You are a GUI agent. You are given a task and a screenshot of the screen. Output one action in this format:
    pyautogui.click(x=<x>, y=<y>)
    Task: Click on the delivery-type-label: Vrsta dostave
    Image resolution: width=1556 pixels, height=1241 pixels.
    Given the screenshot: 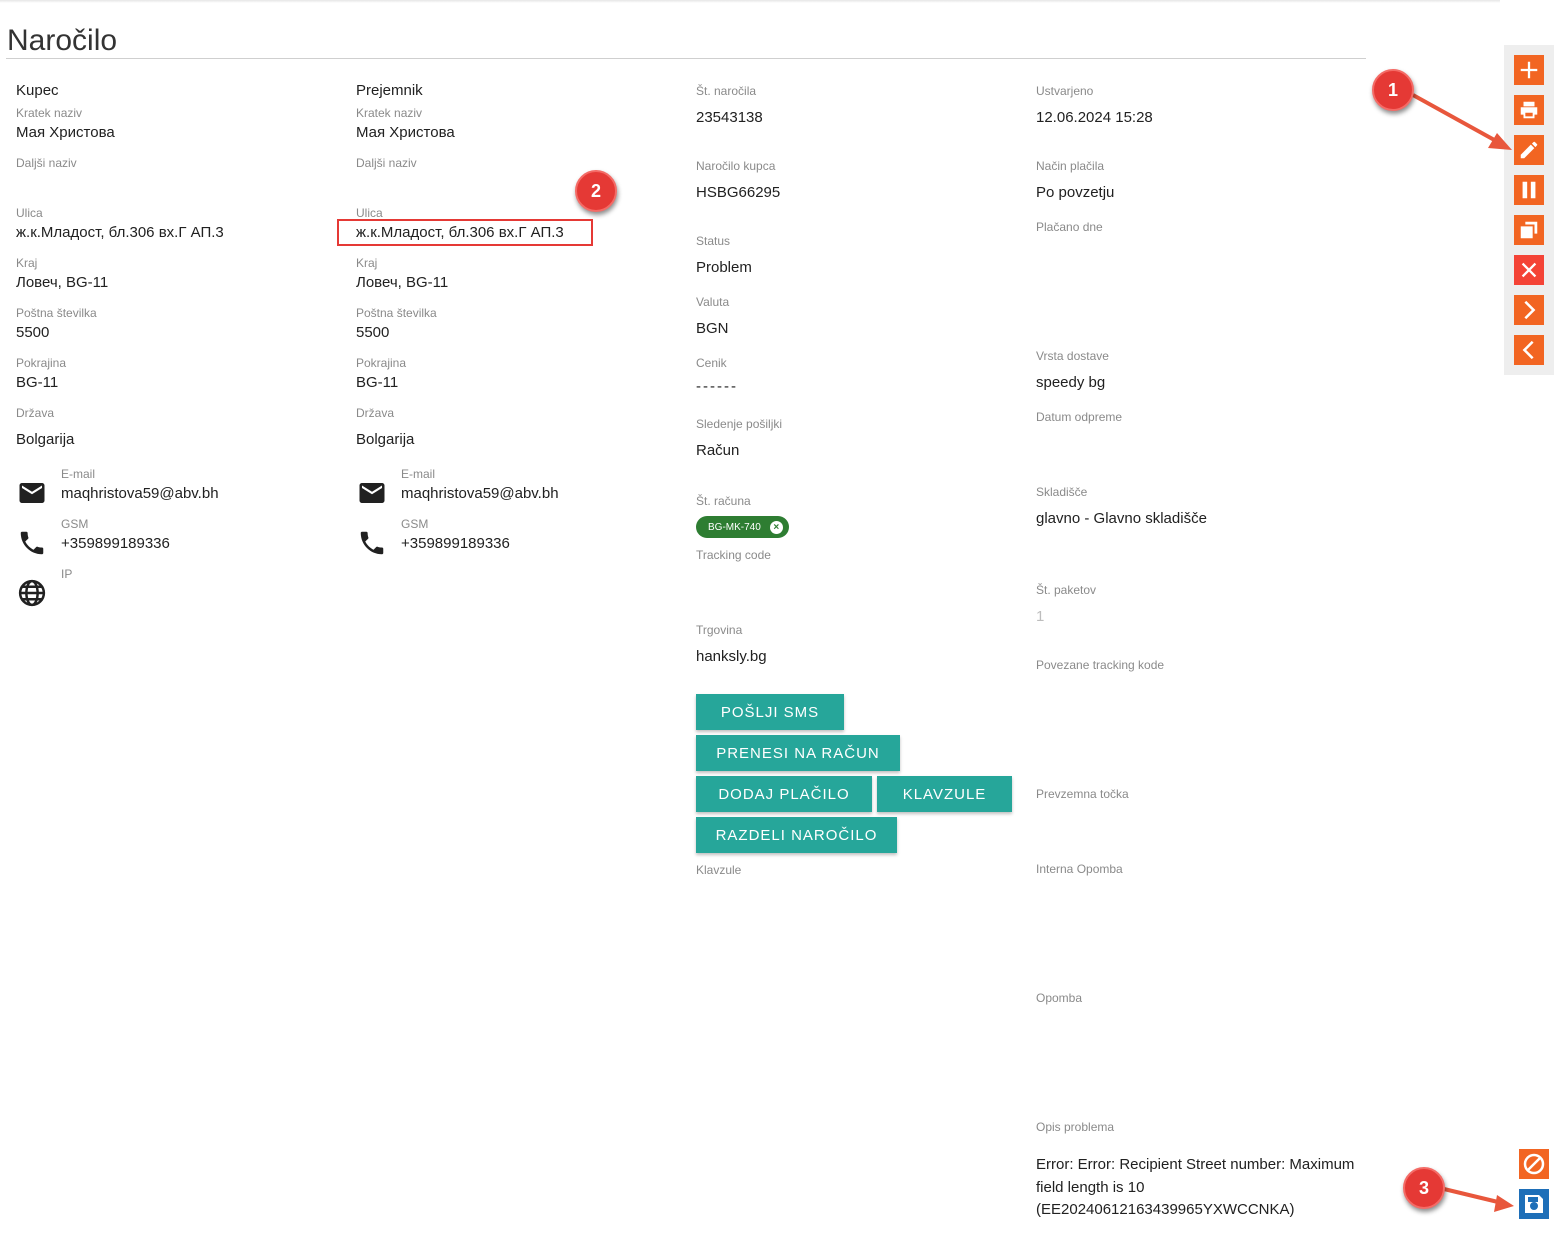 What is the action you would take?
    pyautogui.click(x=1072, y=356)
    